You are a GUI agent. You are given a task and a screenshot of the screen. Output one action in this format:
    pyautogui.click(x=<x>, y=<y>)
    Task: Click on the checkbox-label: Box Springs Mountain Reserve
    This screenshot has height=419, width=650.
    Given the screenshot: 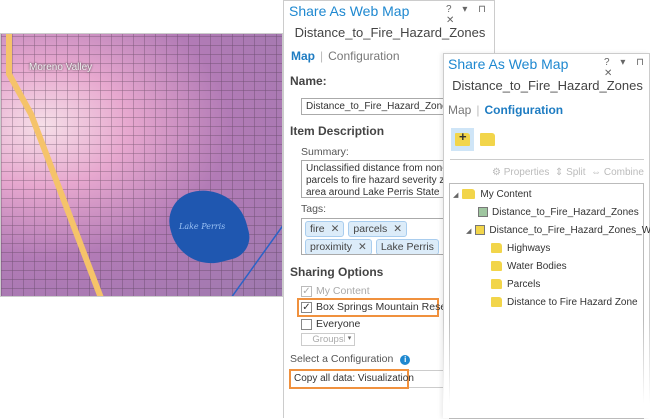 What is the action you would take?
    pyautogui.click(x=388, y=307)
    